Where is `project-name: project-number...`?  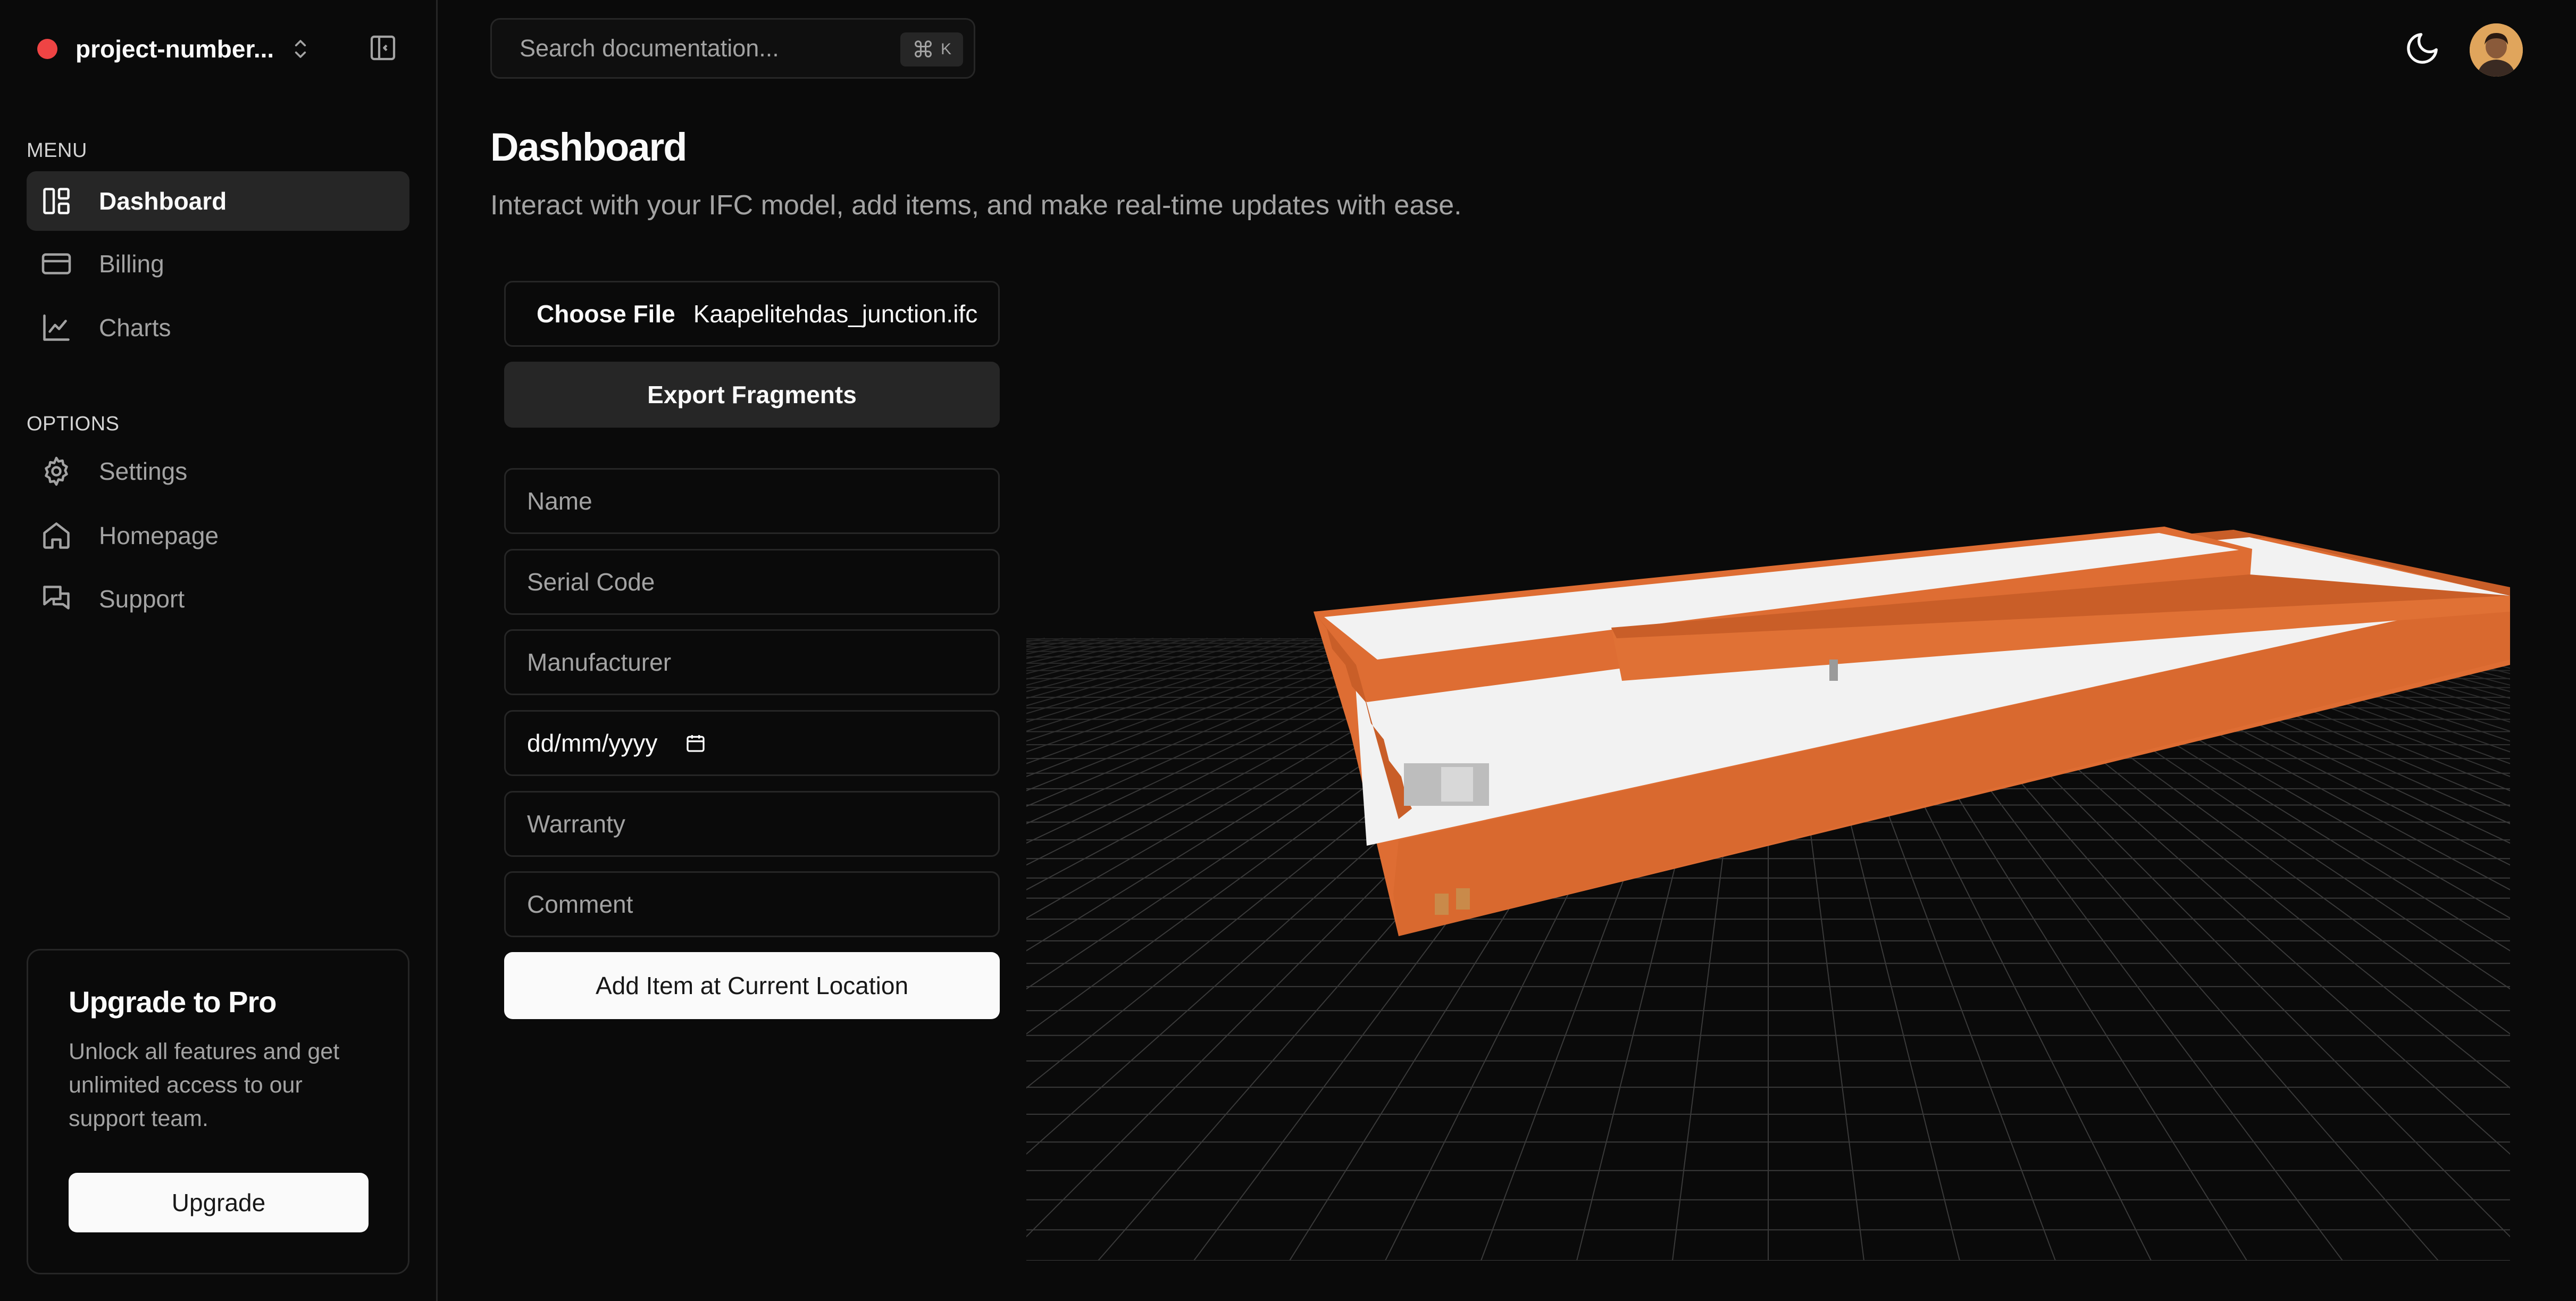
project-name: project-number... is located at coordinates (175, 49).